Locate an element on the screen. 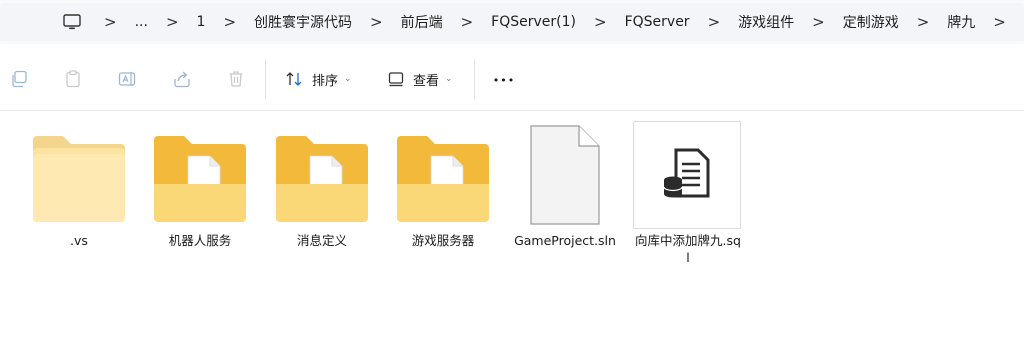 The height and width of the screenshot is (362, 1024). file-item: .vs is located at coordinates (79, 187).